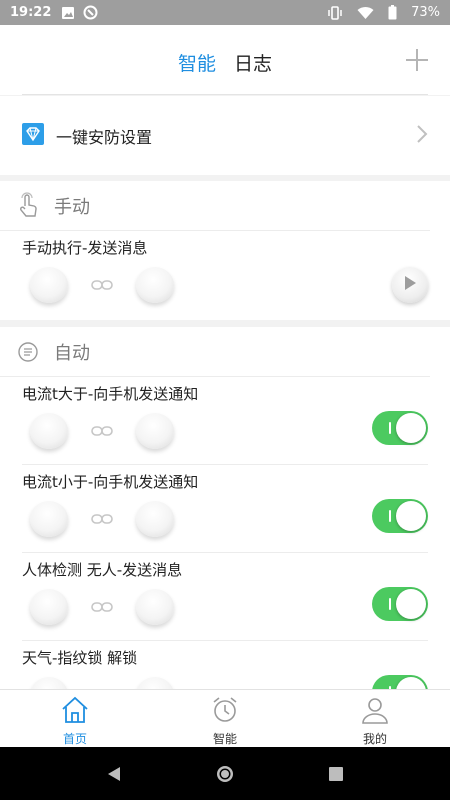 The width and height of the screenshot is (450, 800). I want to click on auto-scene-item: 电流t小于-向手机发送通知, so click(225, 509).